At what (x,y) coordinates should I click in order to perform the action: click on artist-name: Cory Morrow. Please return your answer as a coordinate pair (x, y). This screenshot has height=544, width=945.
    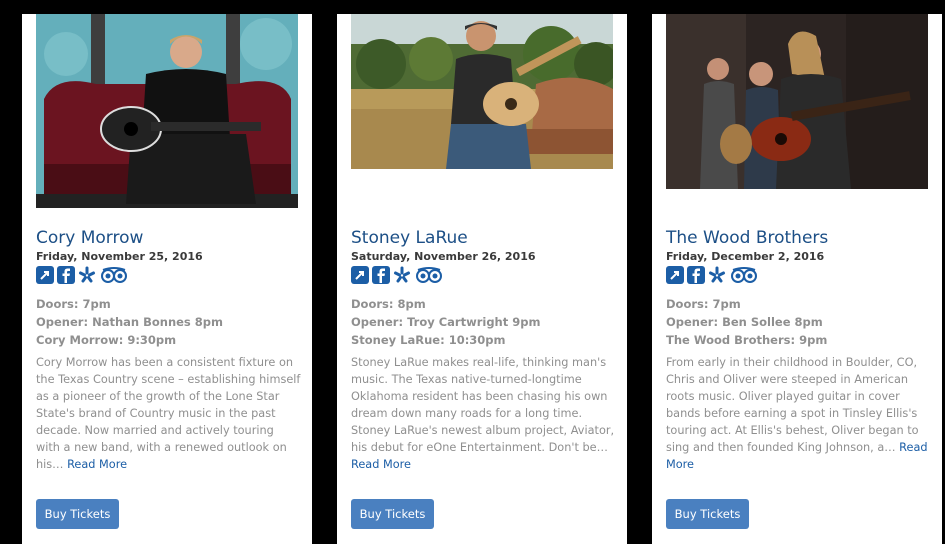
    Looking at the image, I should click on (89, 238).